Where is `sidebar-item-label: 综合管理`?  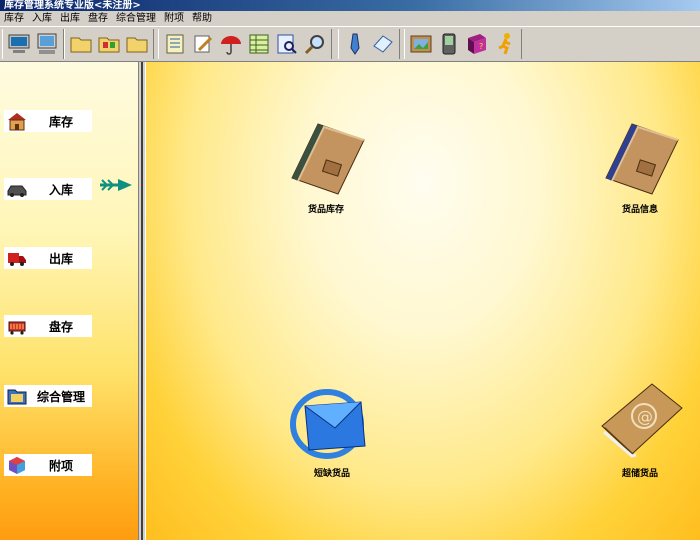 sidebar-item-label: 综合管理 is located at coordinates (60, 396).